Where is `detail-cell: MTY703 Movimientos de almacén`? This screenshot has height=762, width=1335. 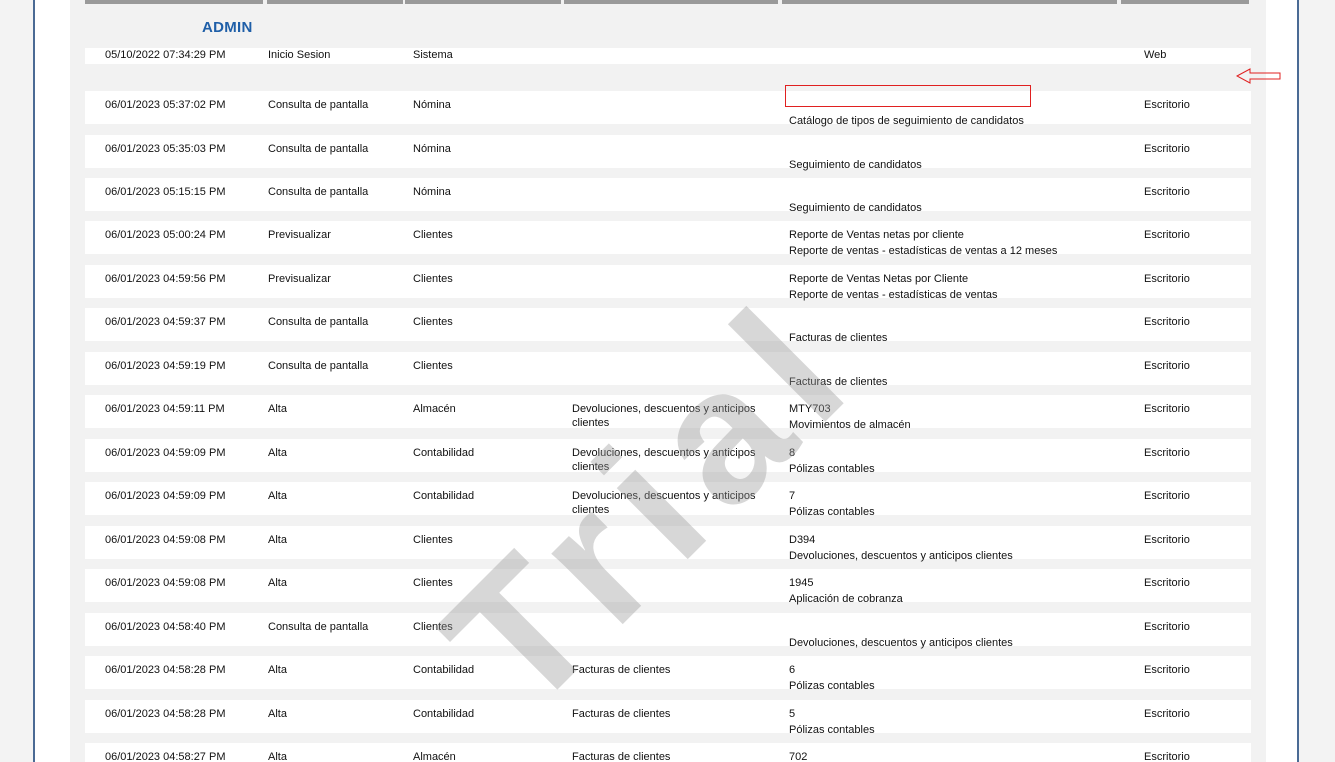 detail-cell: MTY703 Movimientos de almacén is located at coordinates (850, 417).